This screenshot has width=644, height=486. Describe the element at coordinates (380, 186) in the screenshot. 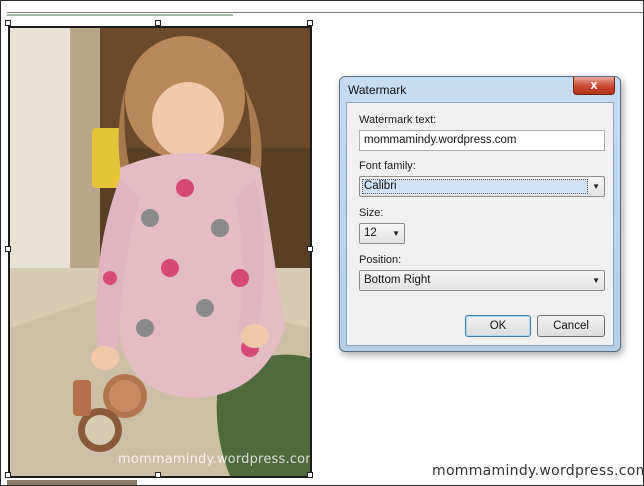

I see `font-family-value: Calibri` at that location.